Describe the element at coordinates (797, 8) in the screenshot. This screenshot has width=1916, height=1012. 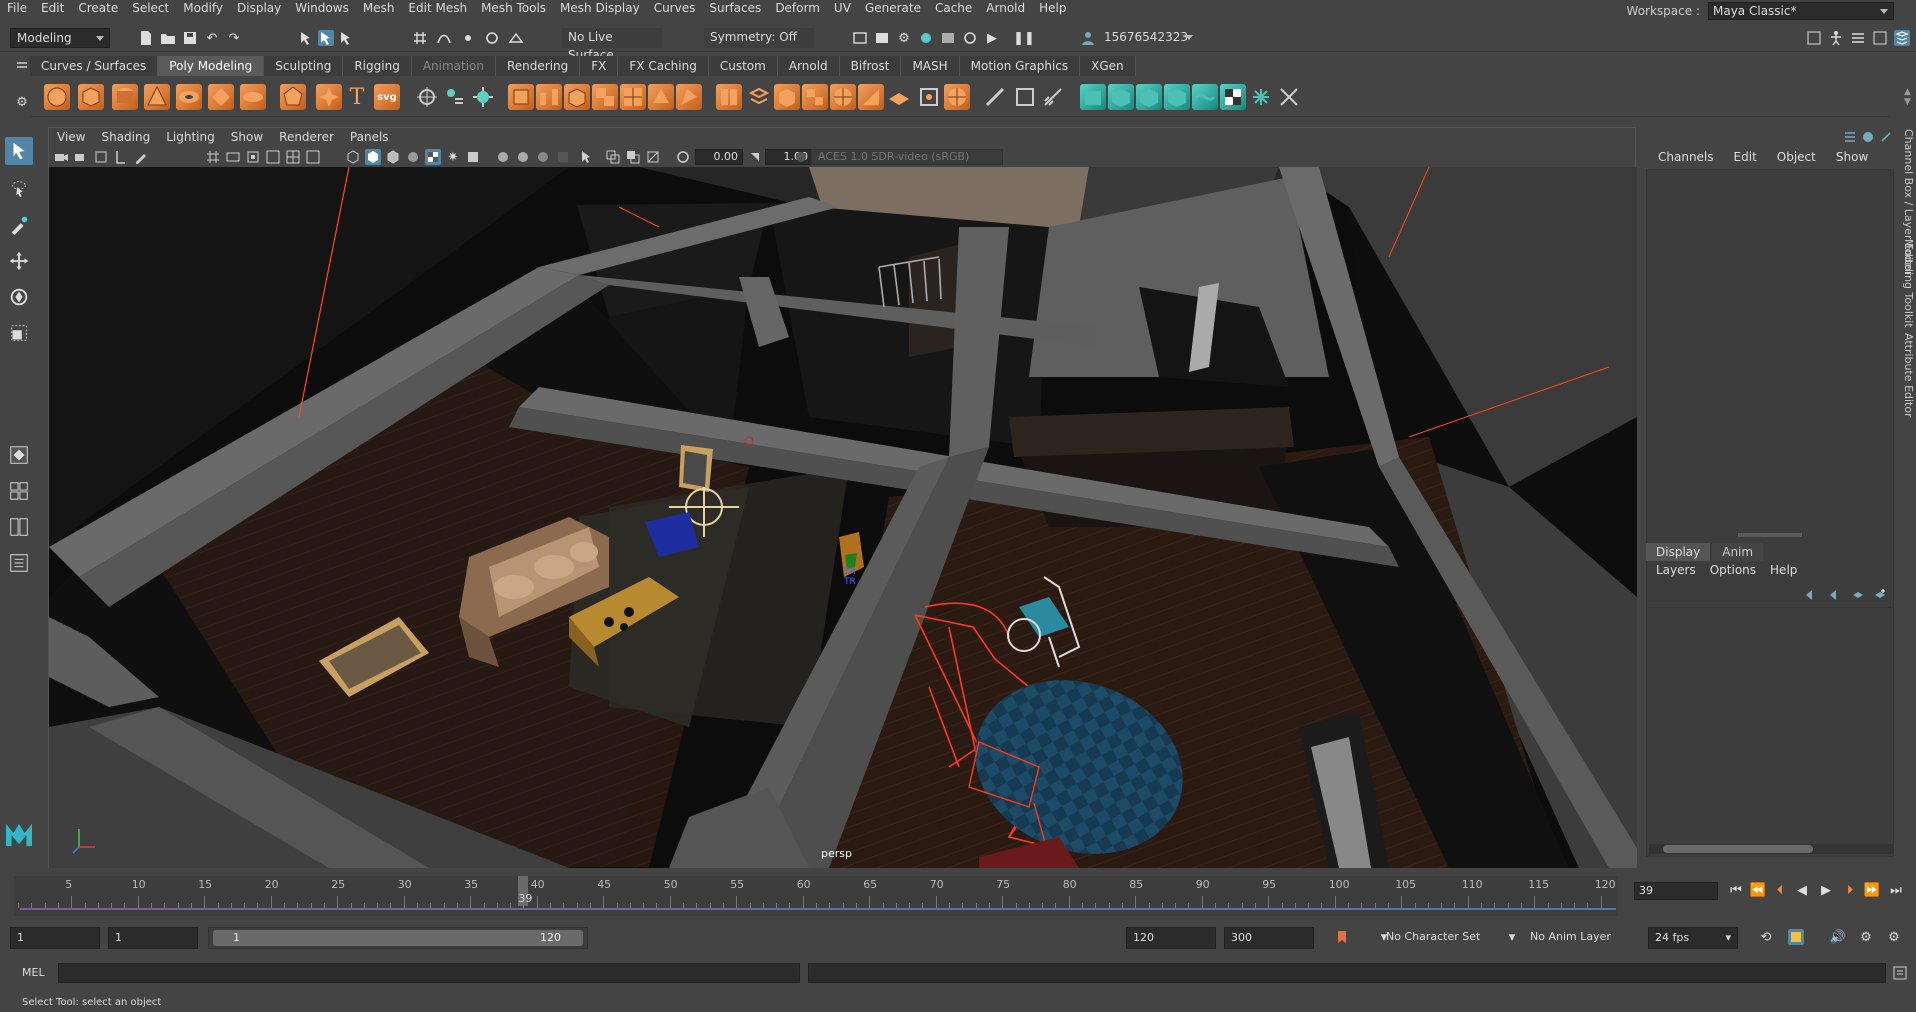
I see `menu-deform: Deform` at that location.